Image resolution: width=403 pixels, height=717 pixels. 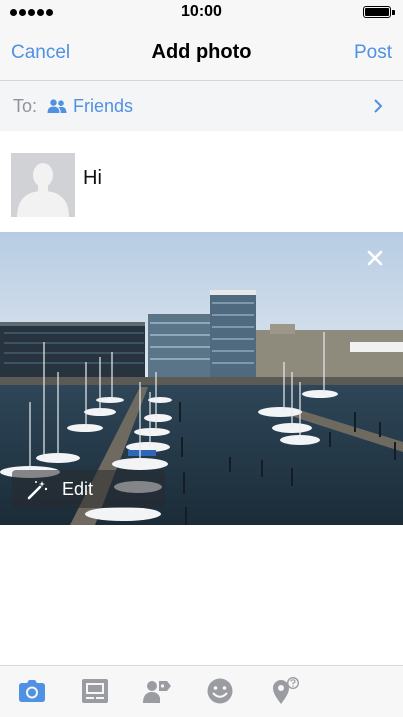 What do you see at coordinates (32, 691) in the screenshot?
I see `camera-icon` at bounding box center [32, 691].